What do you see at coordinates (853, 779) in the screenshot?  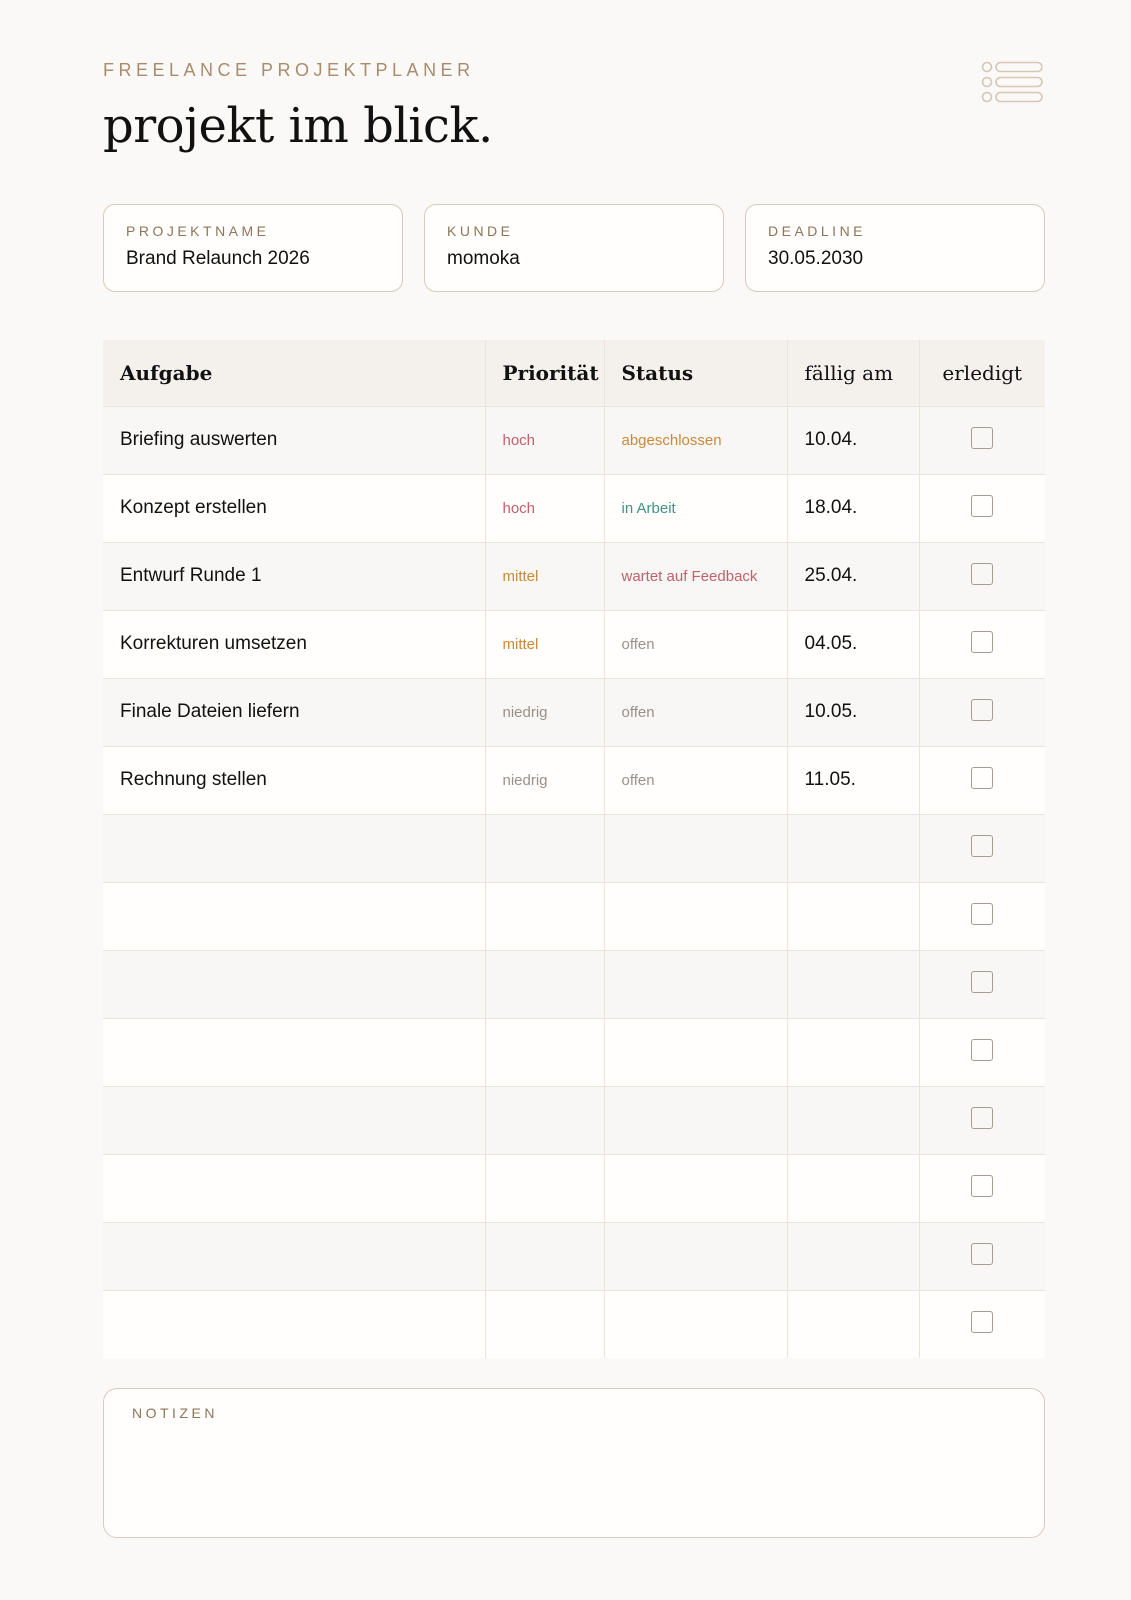 I see `due-date-cell: 11.05.` at bounding box center [853, 779].